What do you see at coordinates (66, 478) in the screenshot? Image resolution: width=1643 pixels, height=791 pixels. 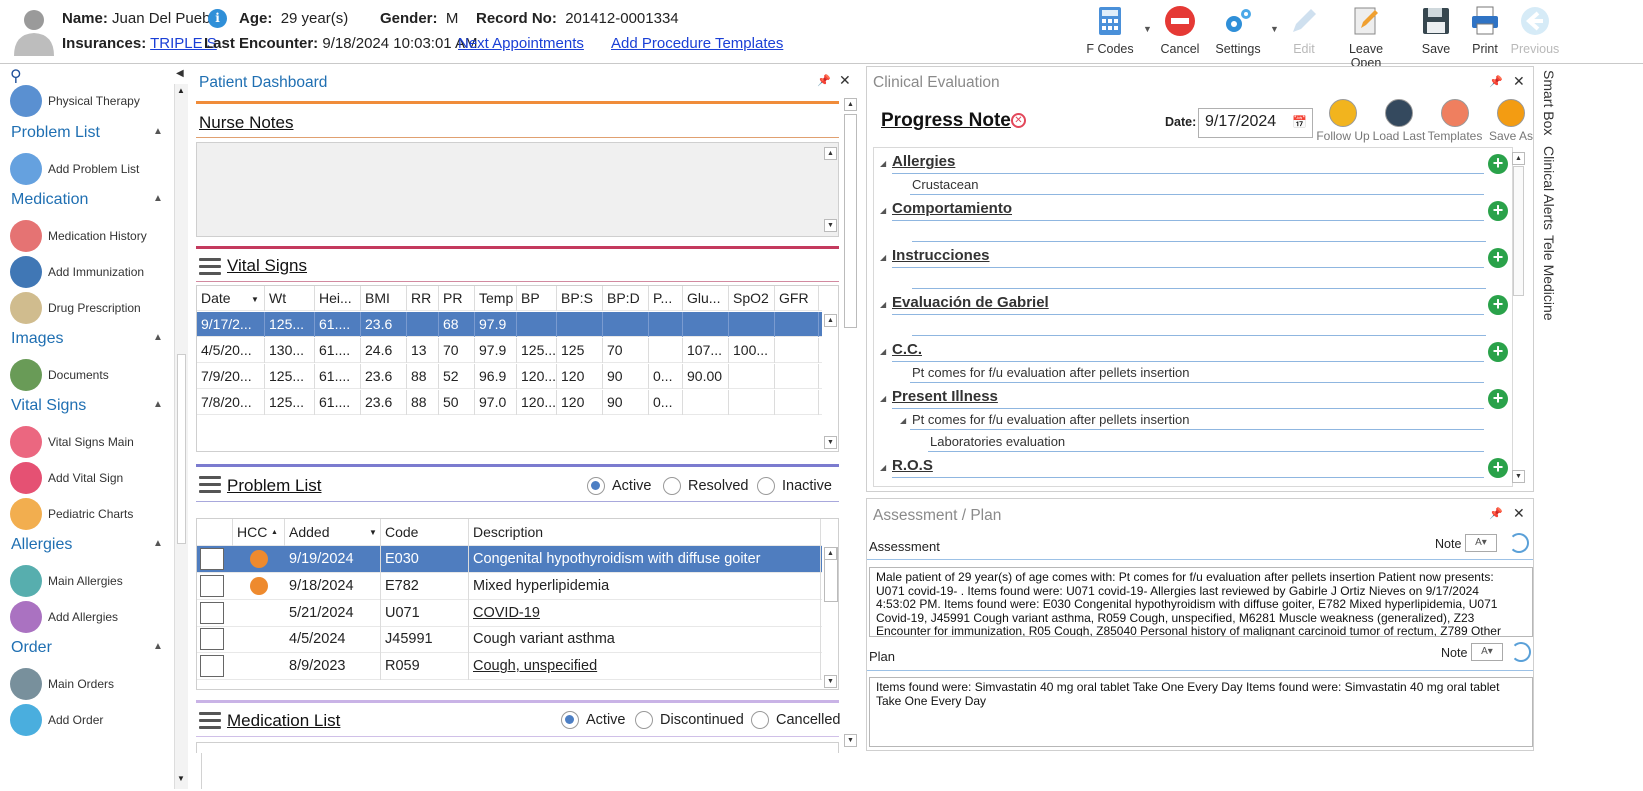 I see `sidebar-item-add-vital-sign: Add Vital Sign` at bounding box center [66, 478].